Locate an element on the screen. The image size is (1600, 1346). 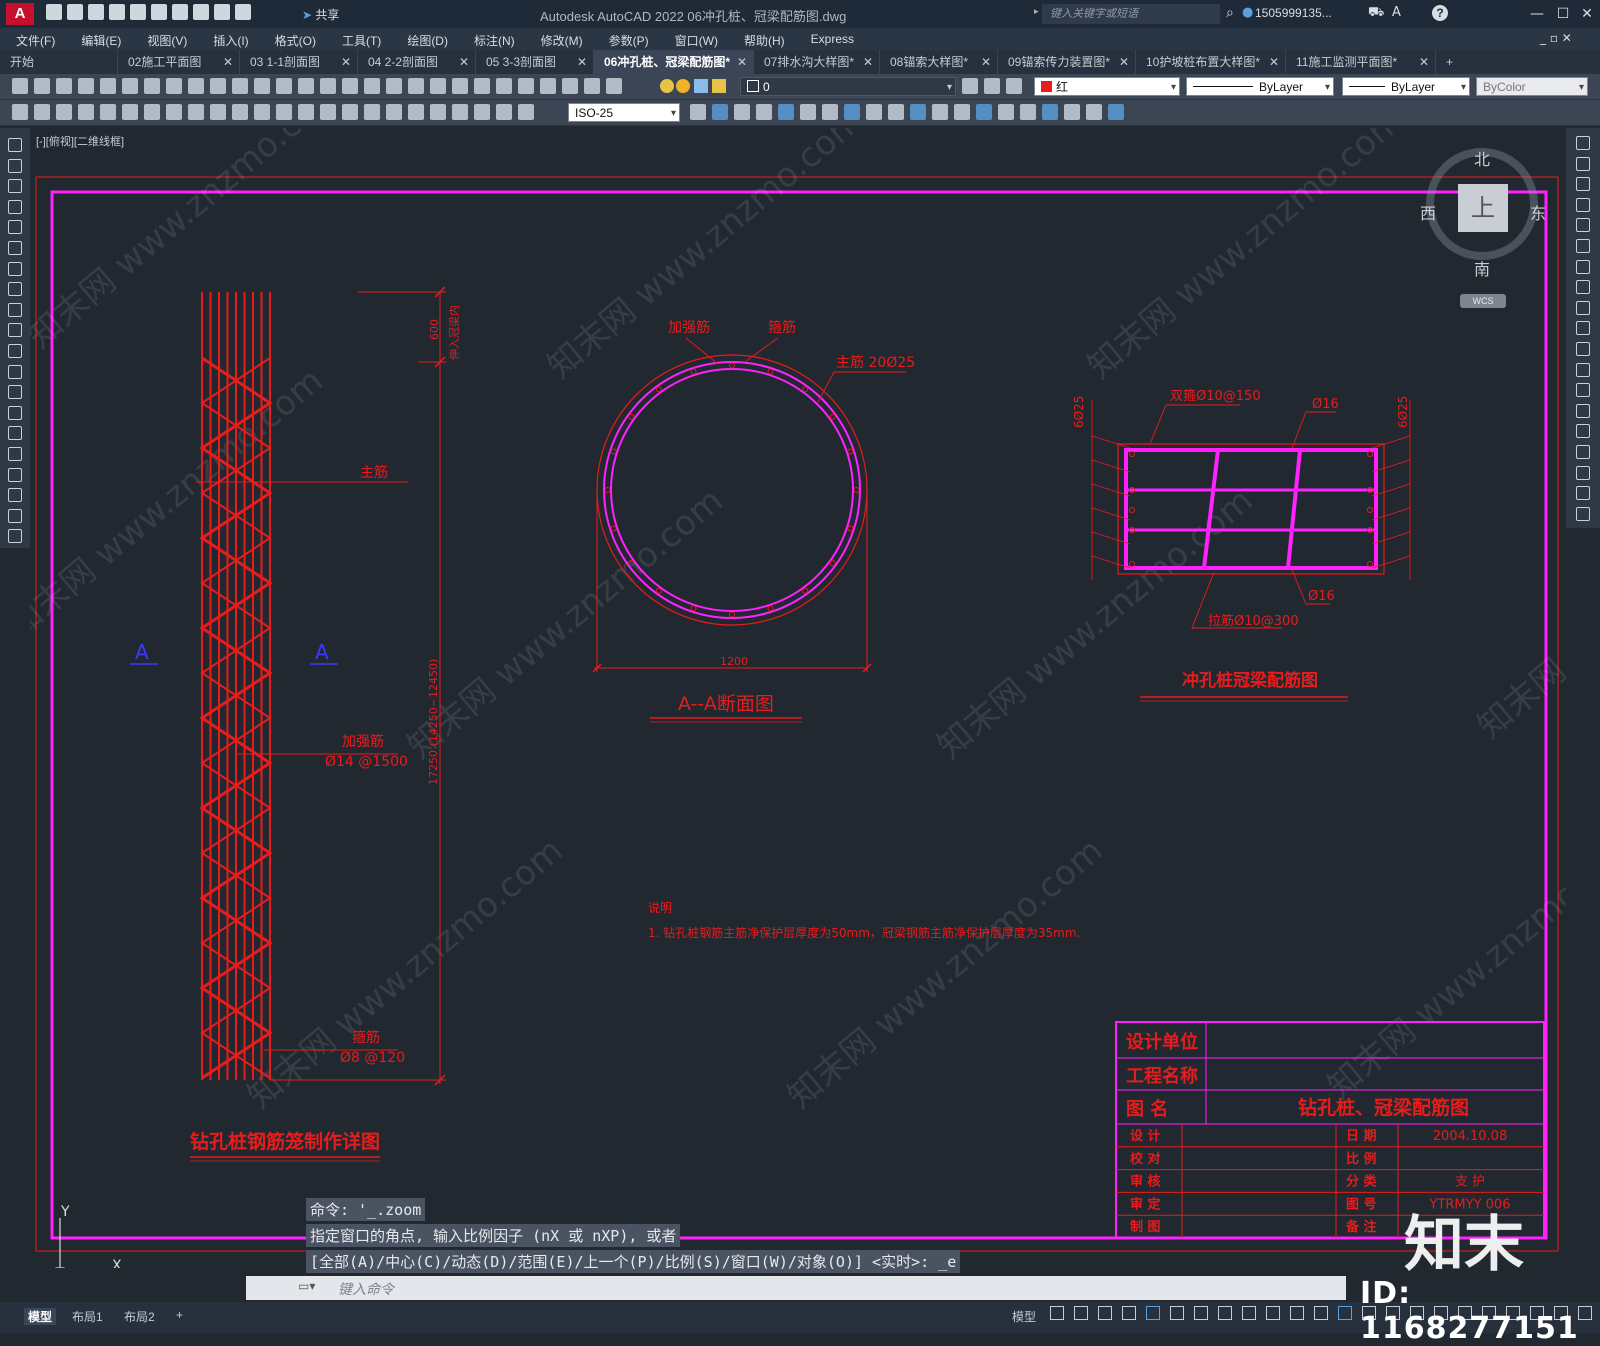
save-as-icon is located at coordinates (117, 12).